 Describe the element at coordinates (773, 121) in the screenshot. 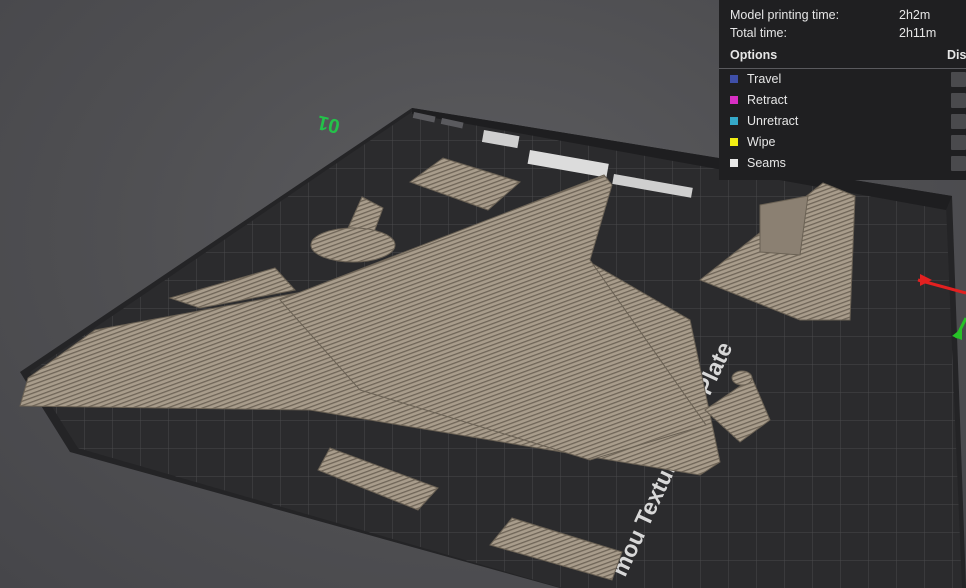

I see `option-label: Unretract` at that location.